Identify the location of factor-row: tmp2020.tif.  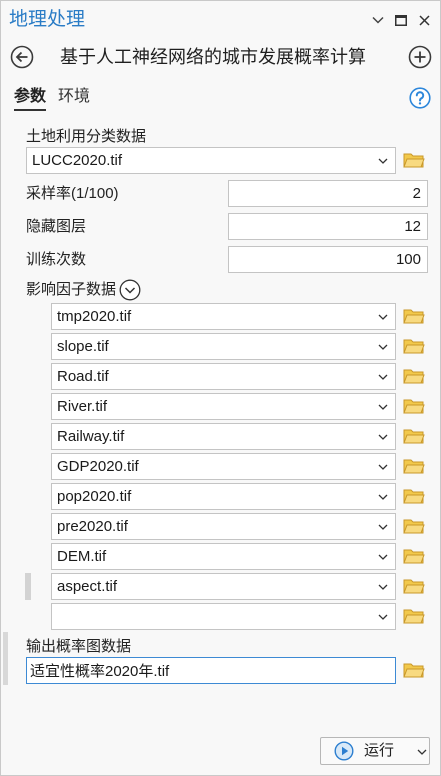
(220, 316).